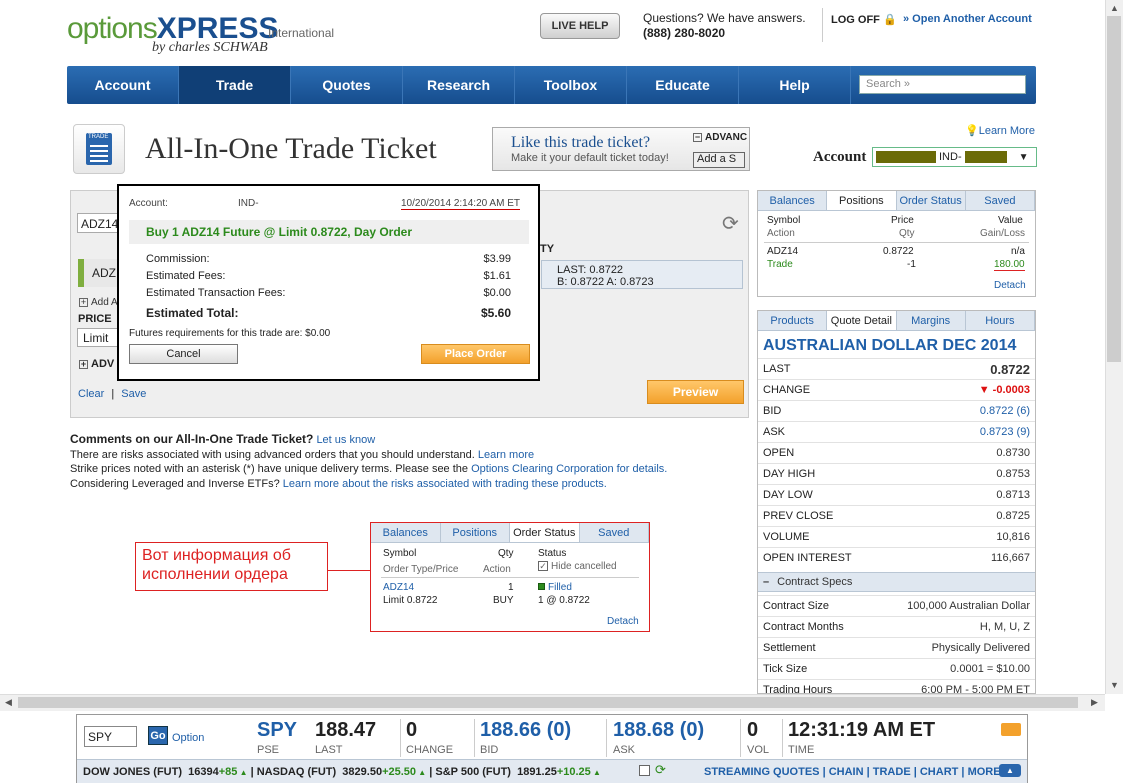 Image resolution: width=1123 pixels, height=783 pixels. Describe the element at coordinates (158, 735) in the screenshot. I see `go-button: Go` at that location.